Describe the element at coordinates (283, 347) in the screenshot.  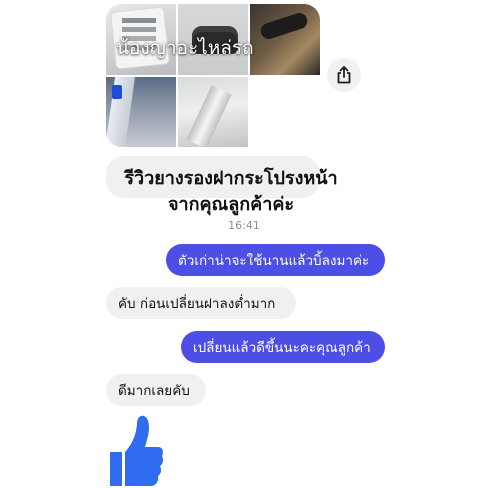
I see `outgoing-message: เปลี่ยนแล้วดีขึ้นนะคะคุณลูกค้า` at that location.